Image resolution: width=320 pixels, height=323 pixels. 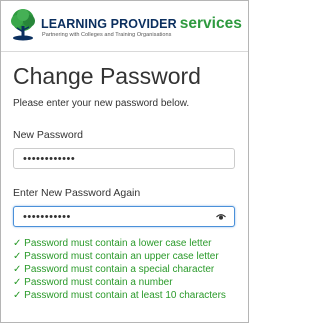 I want to click on confirm-password-input, so click(x=124, y=216).